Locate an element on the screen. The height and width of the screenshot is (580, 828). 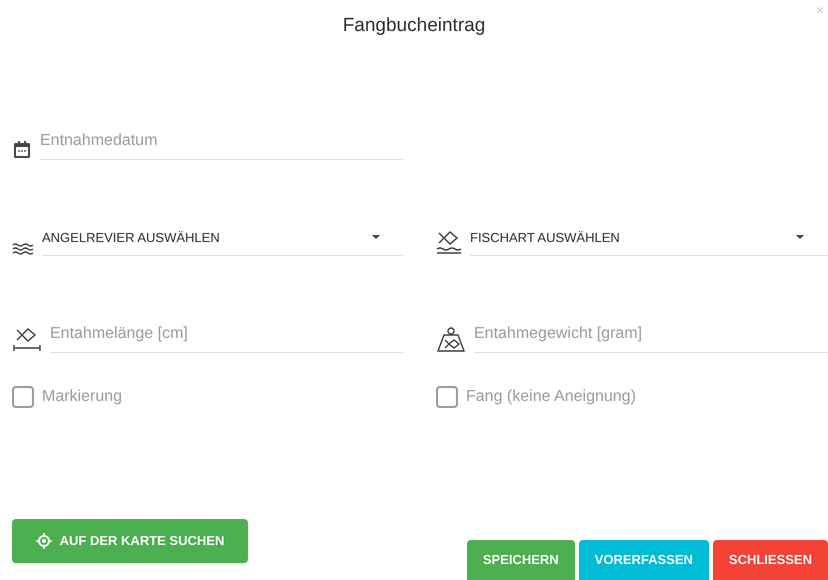
action-button: SCHLIESSEN is located at coordinates (770, 560).